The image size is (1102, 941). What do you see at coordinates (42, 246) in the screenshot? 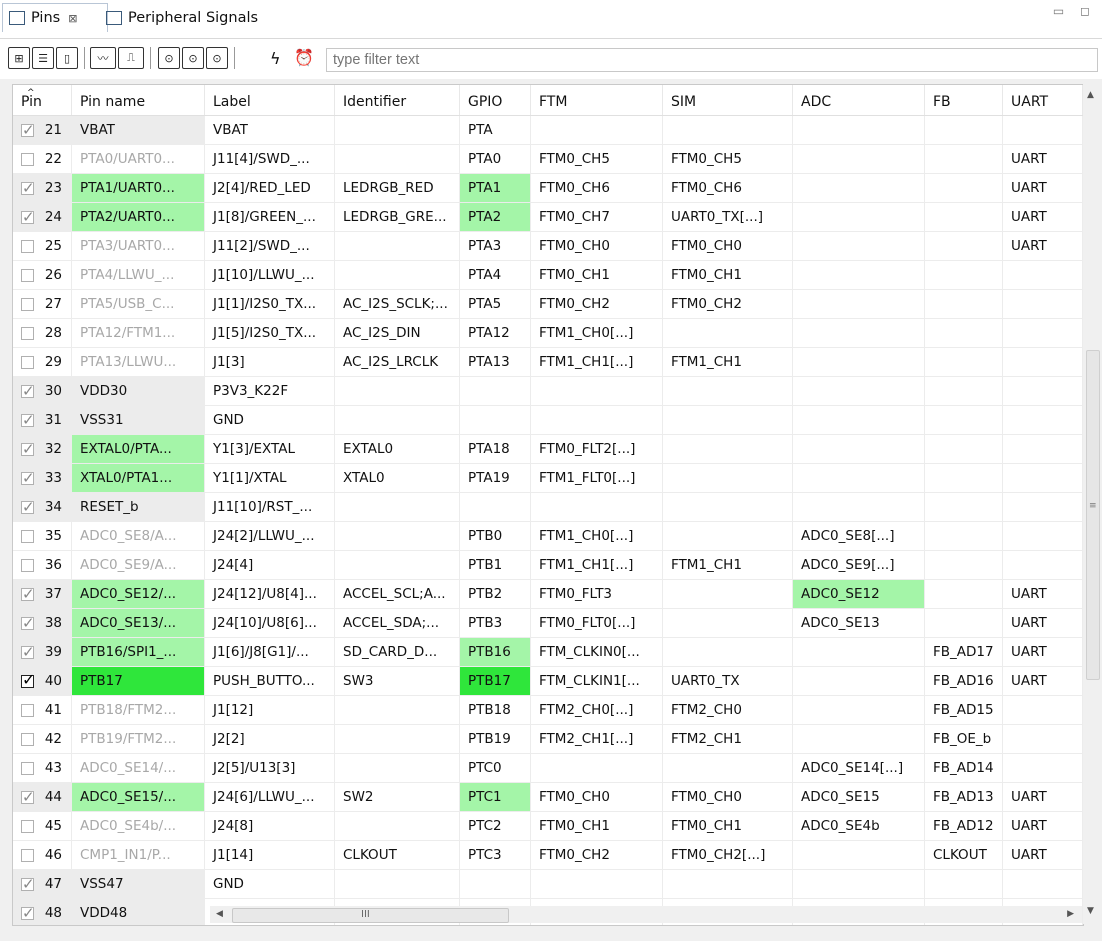
I see `pin-cell: 25` at bounding box center [42, 246].